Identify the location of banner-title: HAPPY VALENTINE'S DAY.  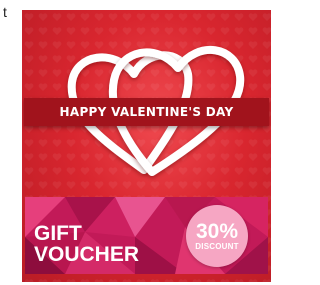
(146, 112).